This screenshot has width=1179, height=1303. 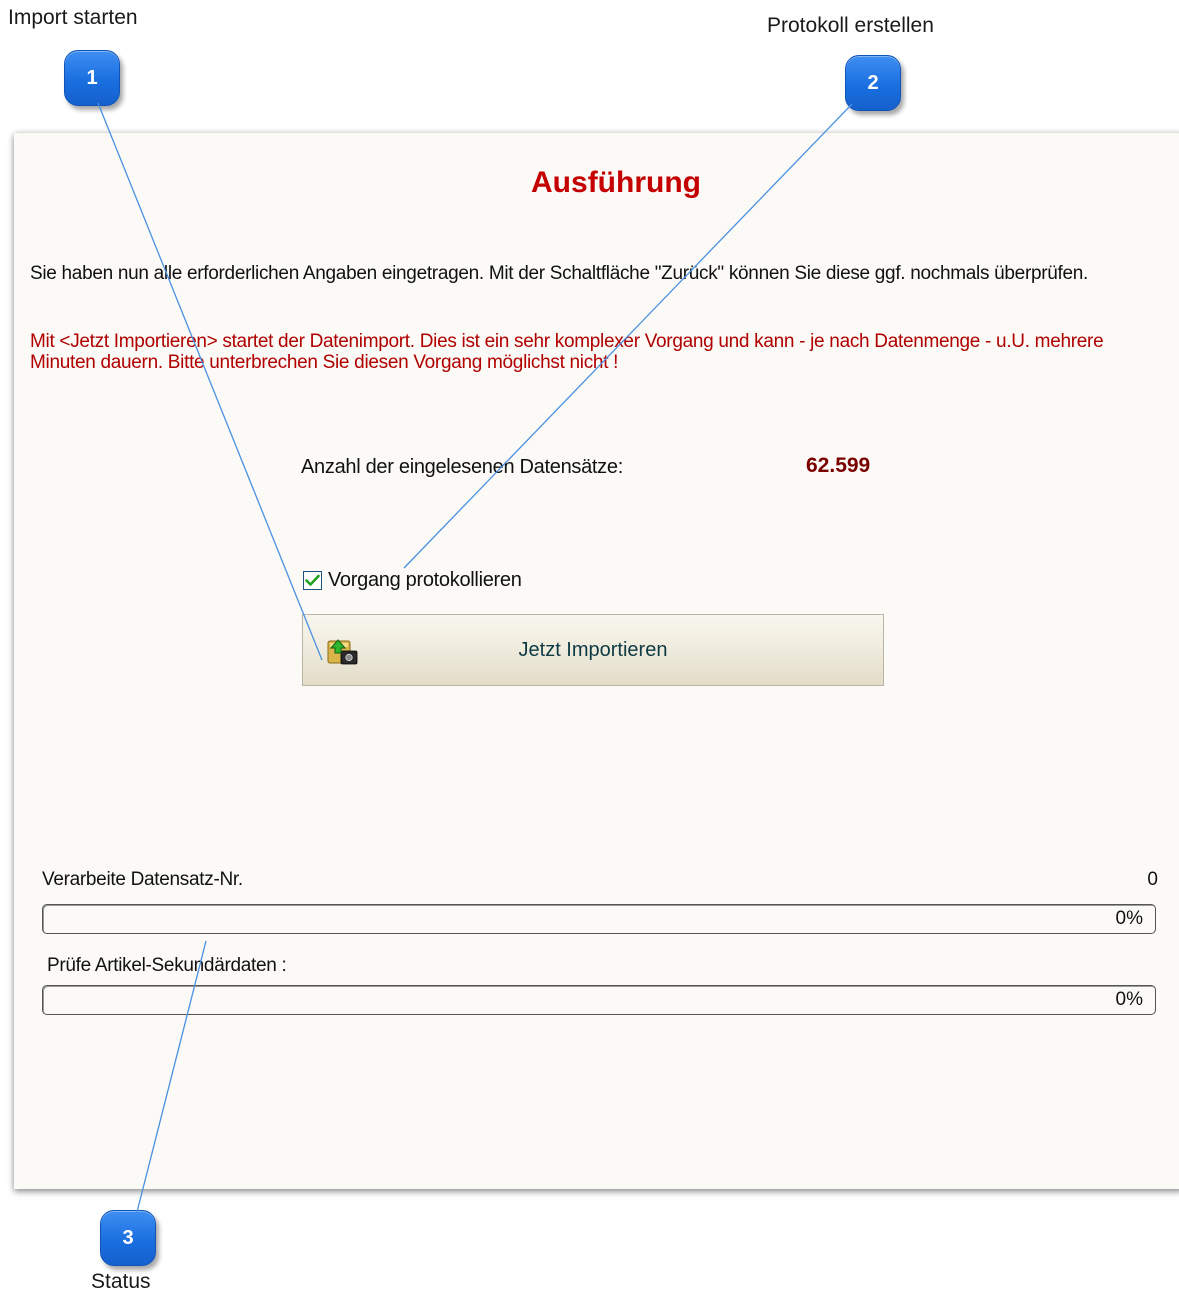 I want to click on log-checkbox-label: Vorgang protokollieren, so click(x=425, y=580).